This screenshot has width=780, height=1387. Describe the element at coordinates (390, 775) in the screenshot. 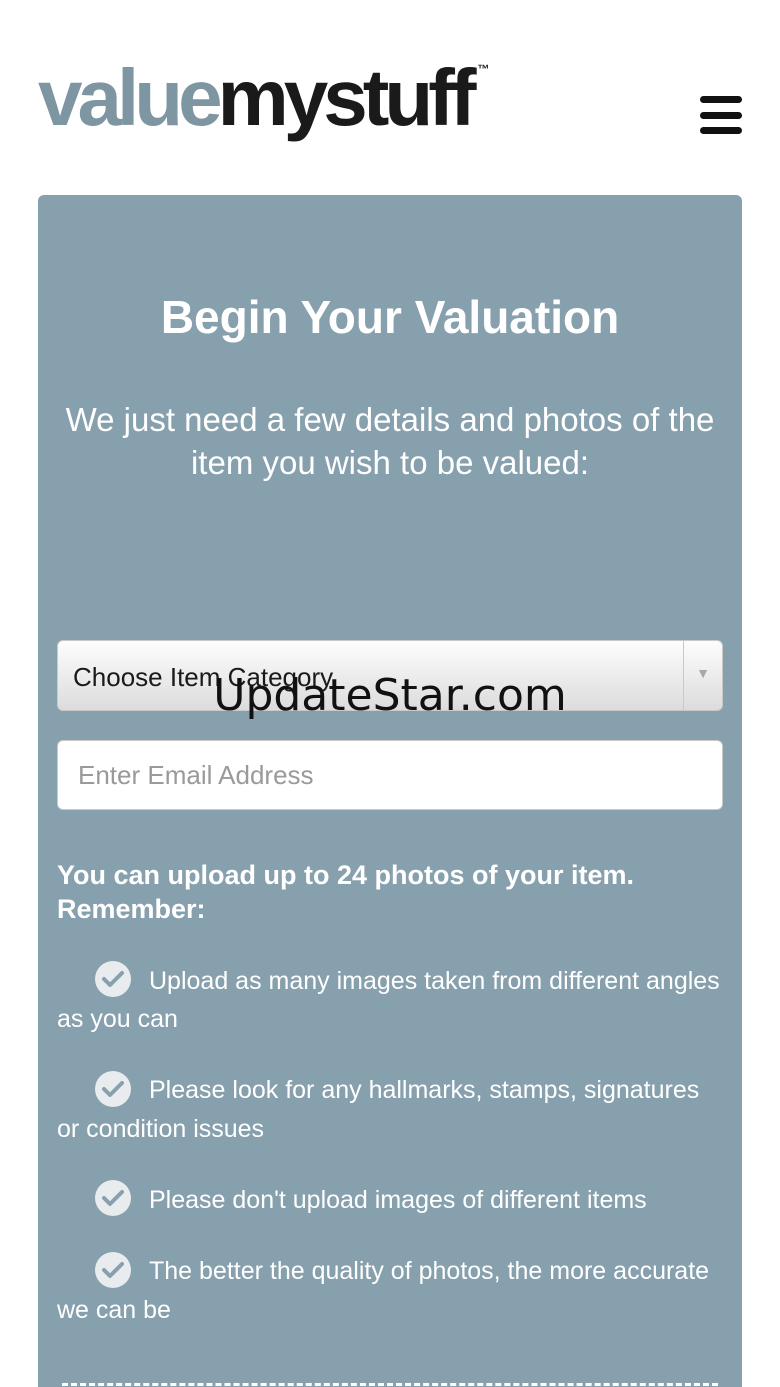

I see `email-input` at that location.